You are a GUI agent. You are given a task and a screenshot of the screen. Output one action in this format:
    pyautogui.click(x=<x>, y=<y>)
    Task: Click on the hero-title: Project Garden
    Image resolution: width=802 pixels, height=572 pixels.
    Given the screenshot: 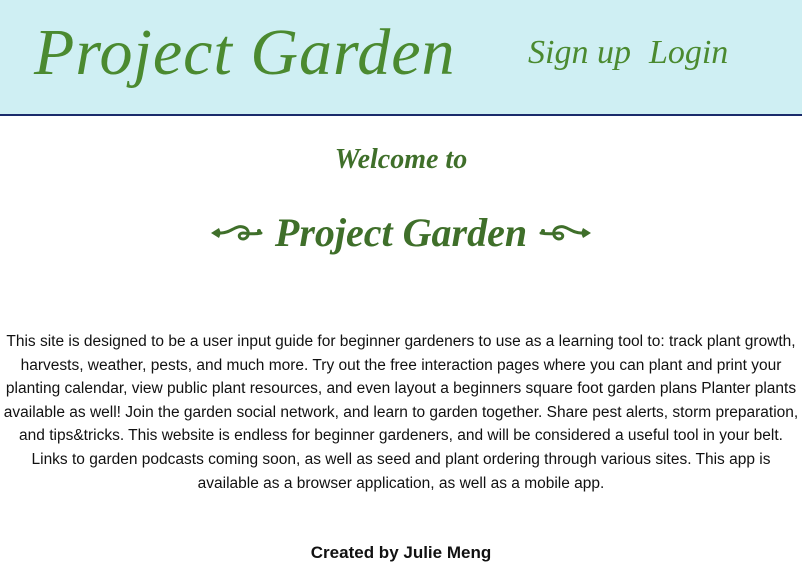 What is the action you would take?
    pyautogui.click(x=401, y=232)
    